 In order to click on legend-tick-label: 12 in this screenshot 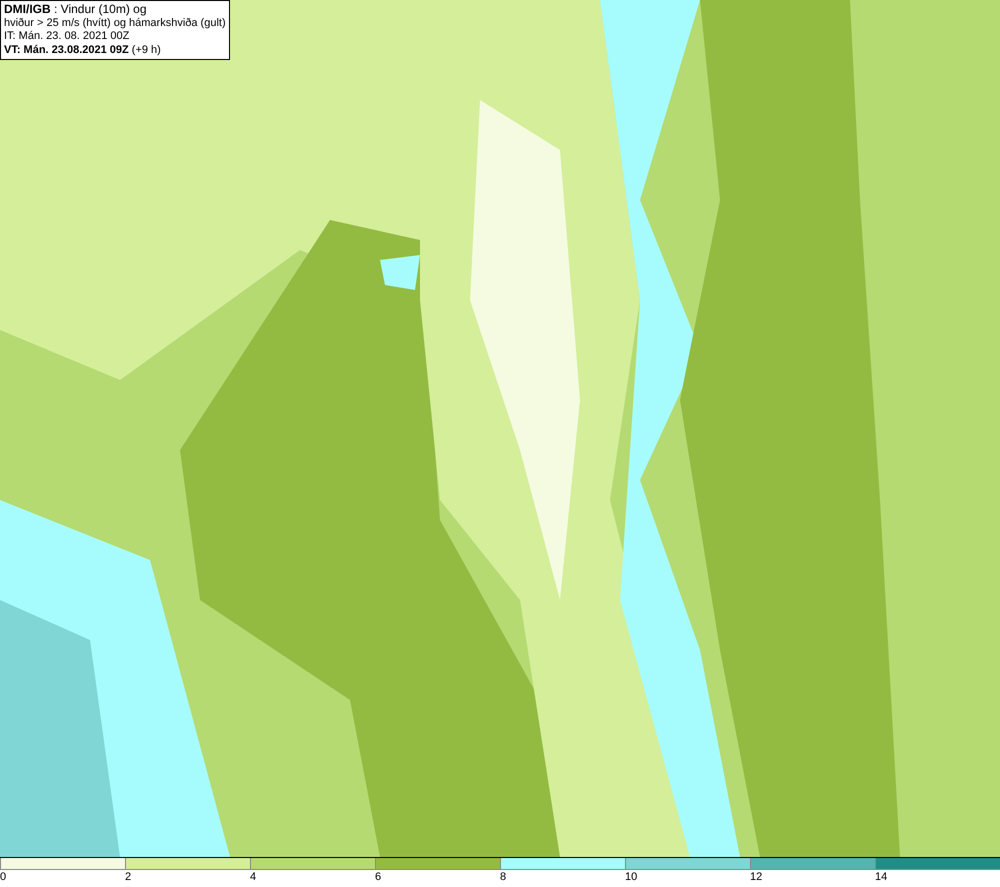, I will do `click(756, 877)`.